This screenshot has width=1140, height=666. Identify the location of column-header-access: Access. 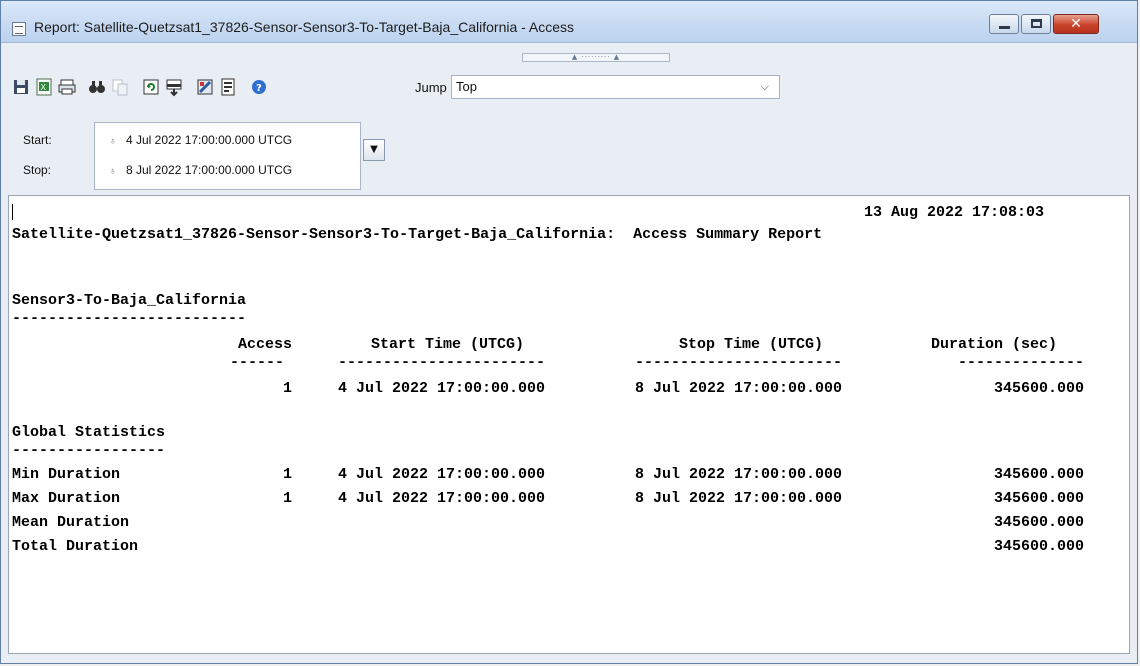
(264, 344).